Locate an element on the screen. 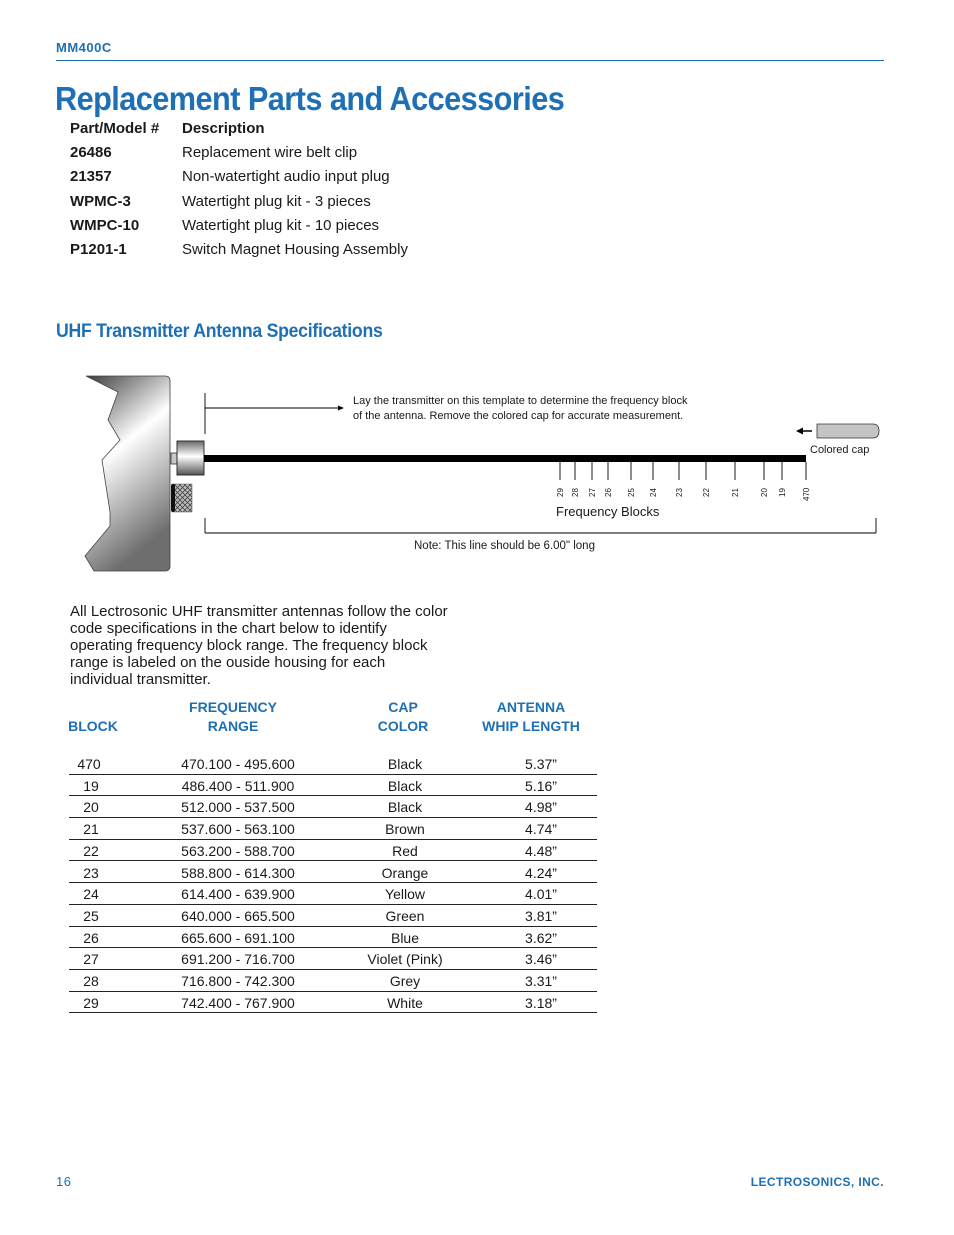  cell-cap-color: Grey is located at coordinates (405, 981).